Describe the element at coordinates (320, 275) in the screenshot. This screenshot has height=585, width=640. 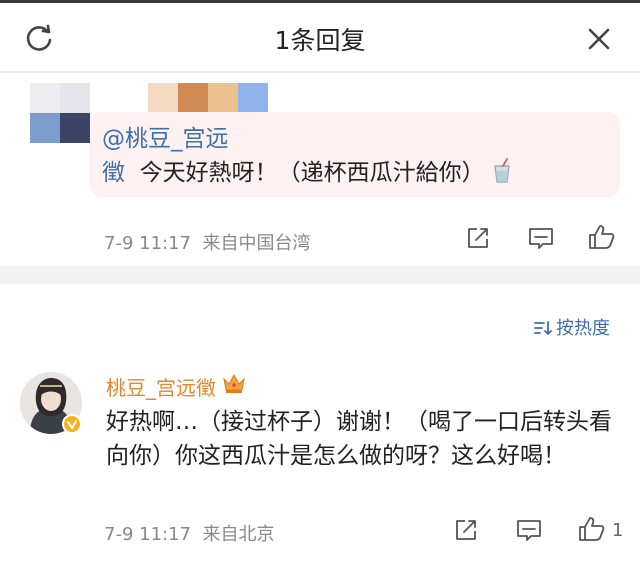
I see `section-divider` at that location.